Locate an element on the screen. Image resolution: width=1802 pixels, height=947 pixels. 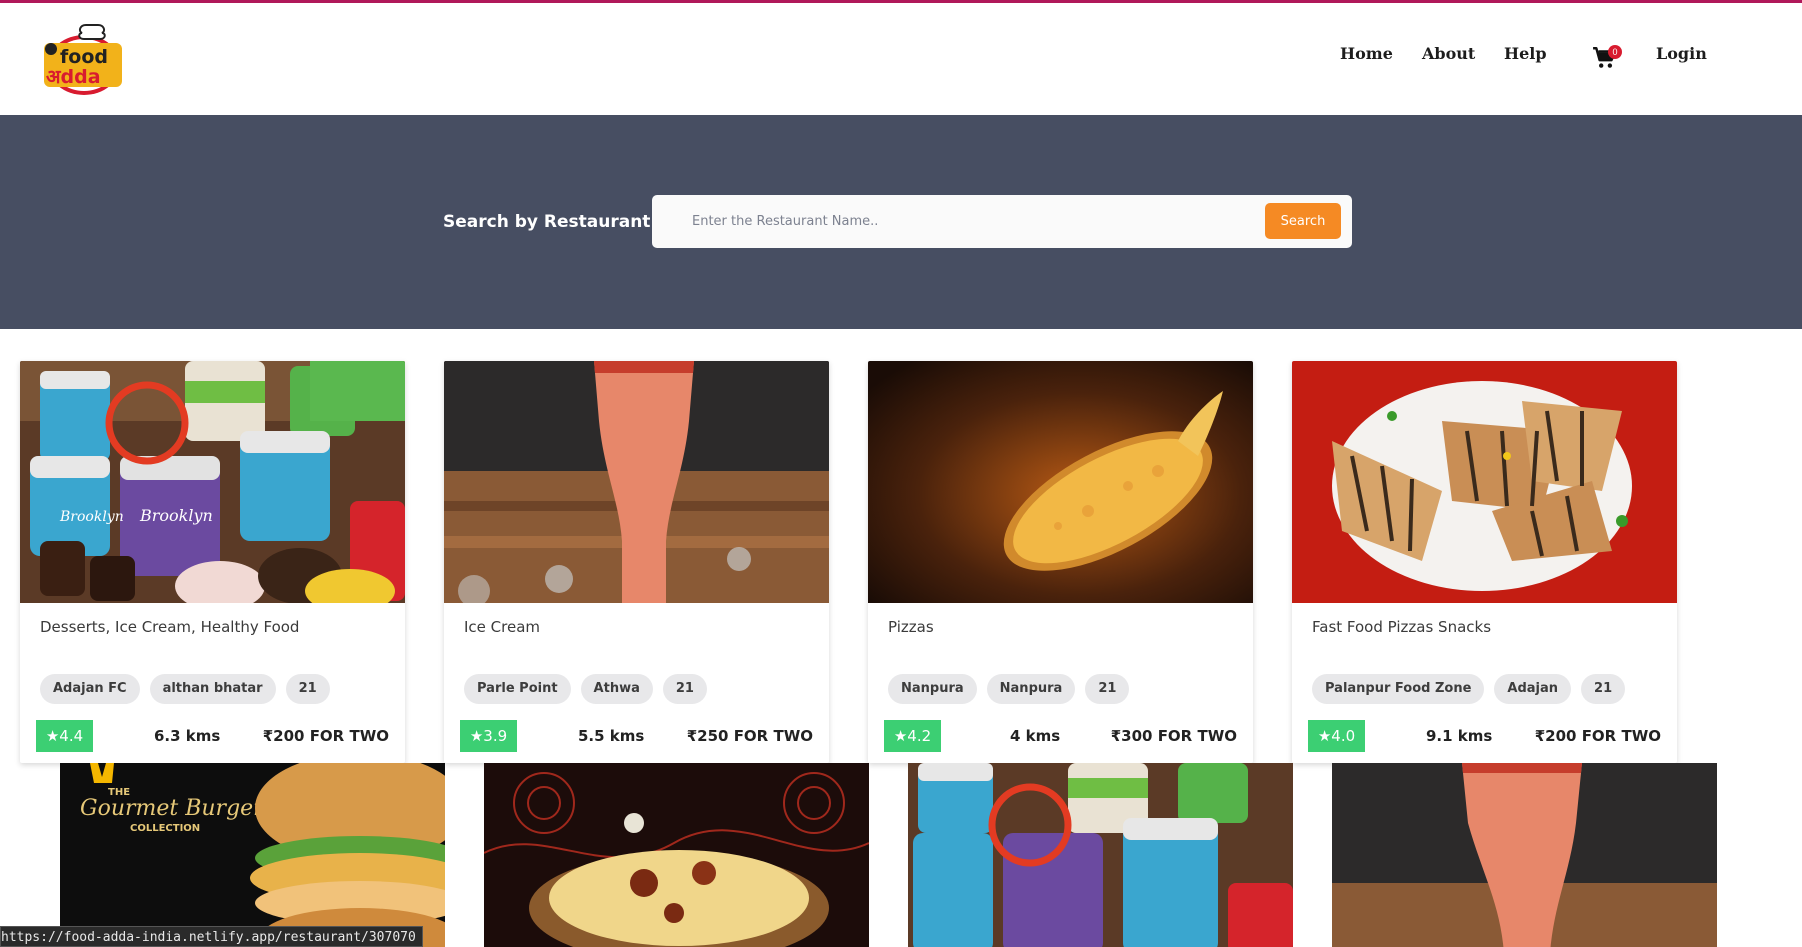
price-for-two: ₹300 FOR TWO is located at coordinates (1173, 736).